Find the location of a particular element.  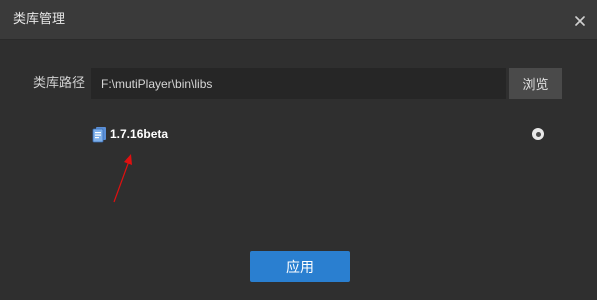

file-icon is located at coordinates (100, 134).